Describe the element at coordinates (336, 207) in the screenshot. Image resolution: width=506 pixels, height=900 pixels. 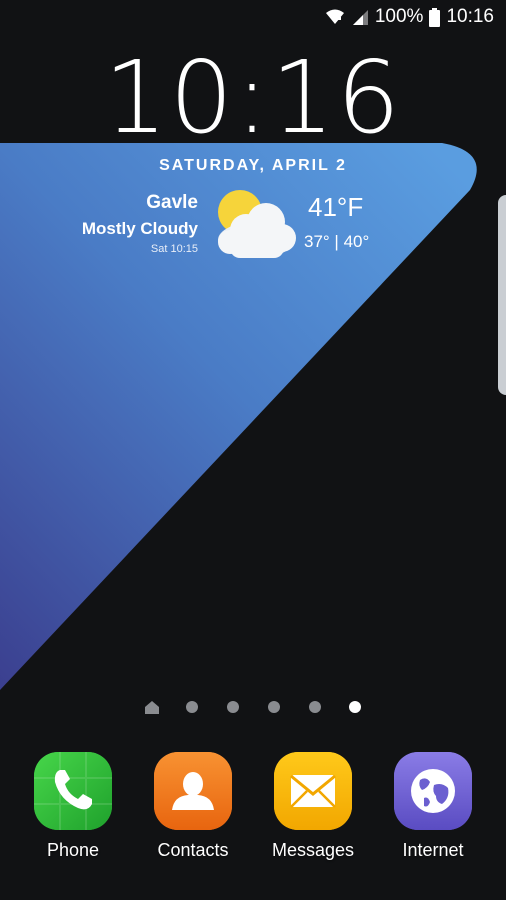
I see `weather-temperature: 41°F` at that location.